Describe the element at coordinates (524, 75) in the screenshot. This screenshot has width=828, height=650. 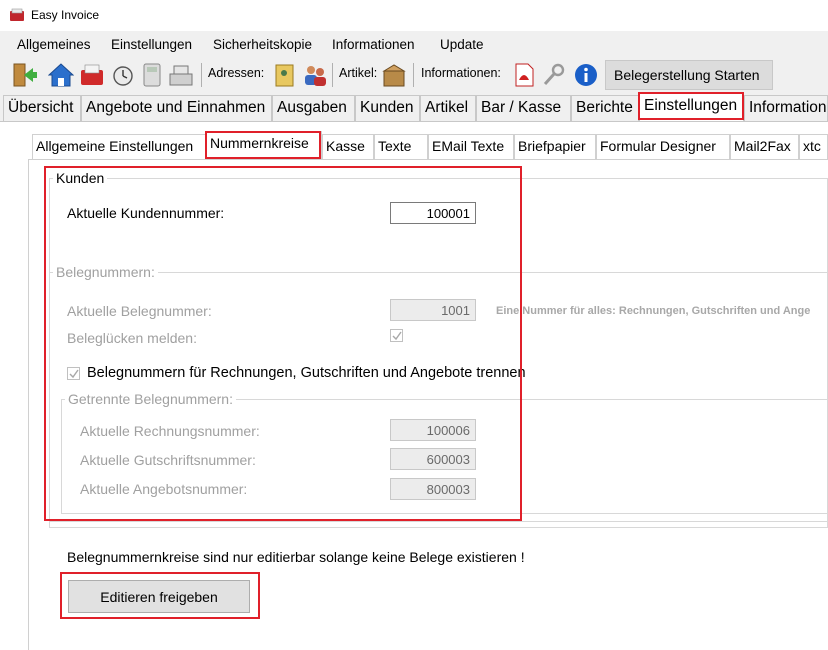
I see `pdf-icon` at that location.